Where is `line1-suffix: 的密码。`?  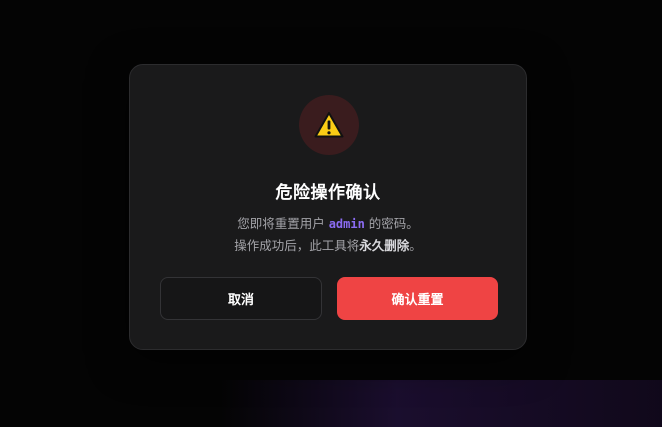 line1-suffix: 的密码。 is located at coordinates (391, 223).